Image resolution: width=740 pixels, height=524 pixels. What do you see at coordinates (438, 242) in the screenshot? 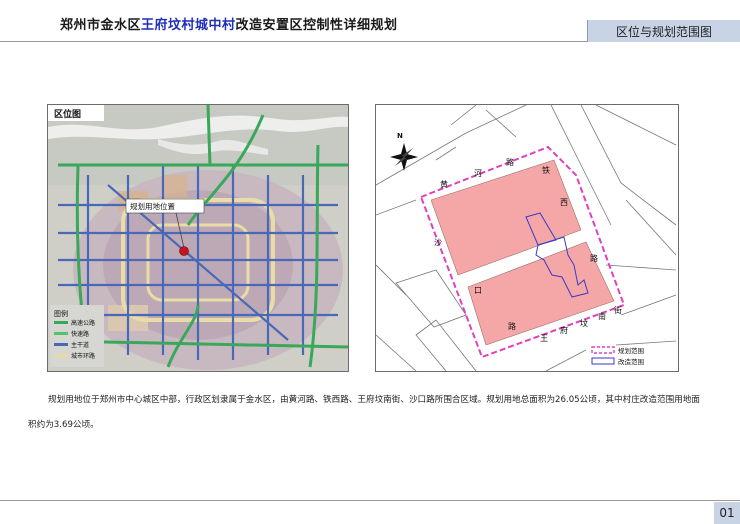
I see `road-shakou-char-1: 沙` at bounding box center [438, 242].